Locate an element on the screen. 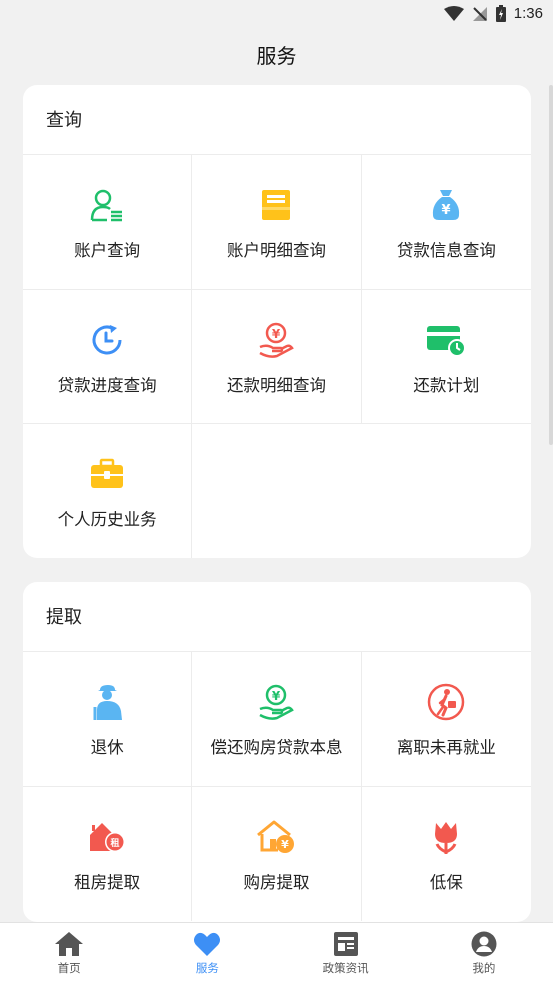  query-item-repayment-plan: 还款计划 is located at coordinates (446, 357).